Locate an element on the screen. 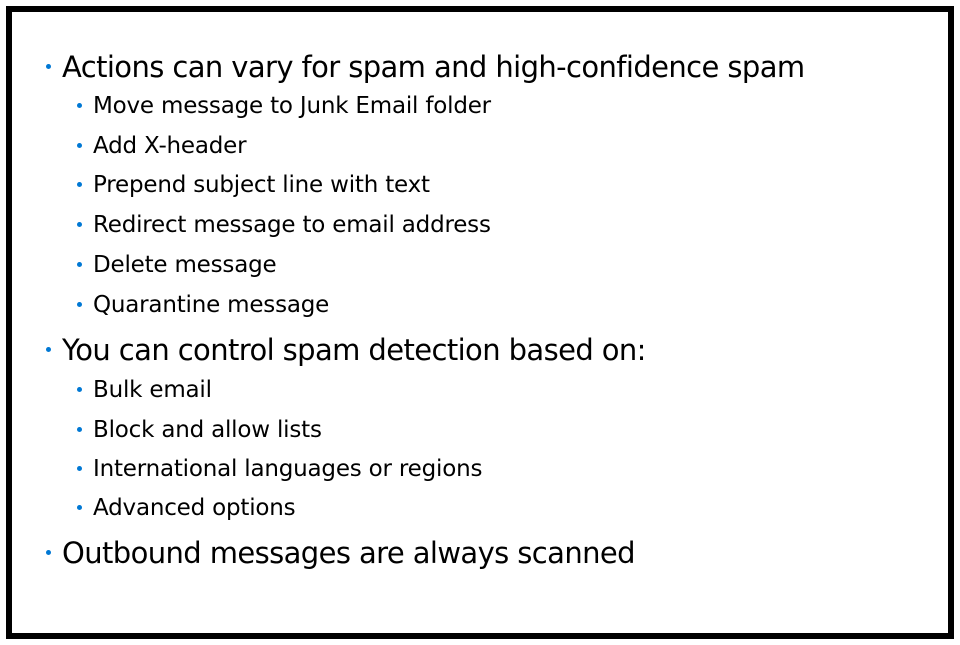 Image resolution: width=960 pixels, height=645 pixels. bullet-advanced-options: Advanced options is located at coordinates (186, 508).